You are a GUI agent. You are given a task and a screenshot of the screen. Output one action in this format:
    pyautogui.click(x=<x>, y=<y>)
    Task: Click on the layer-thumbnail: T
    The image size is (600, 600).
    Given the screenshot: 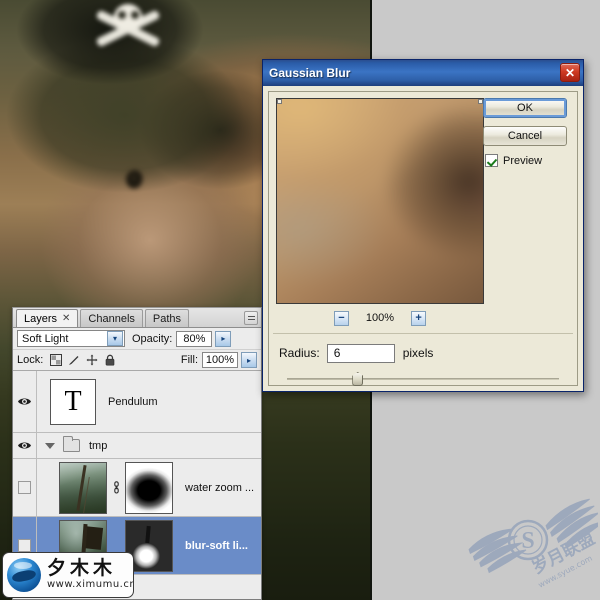 What is the action you would take?
    pyautogui.click(x=73, y=401)
    